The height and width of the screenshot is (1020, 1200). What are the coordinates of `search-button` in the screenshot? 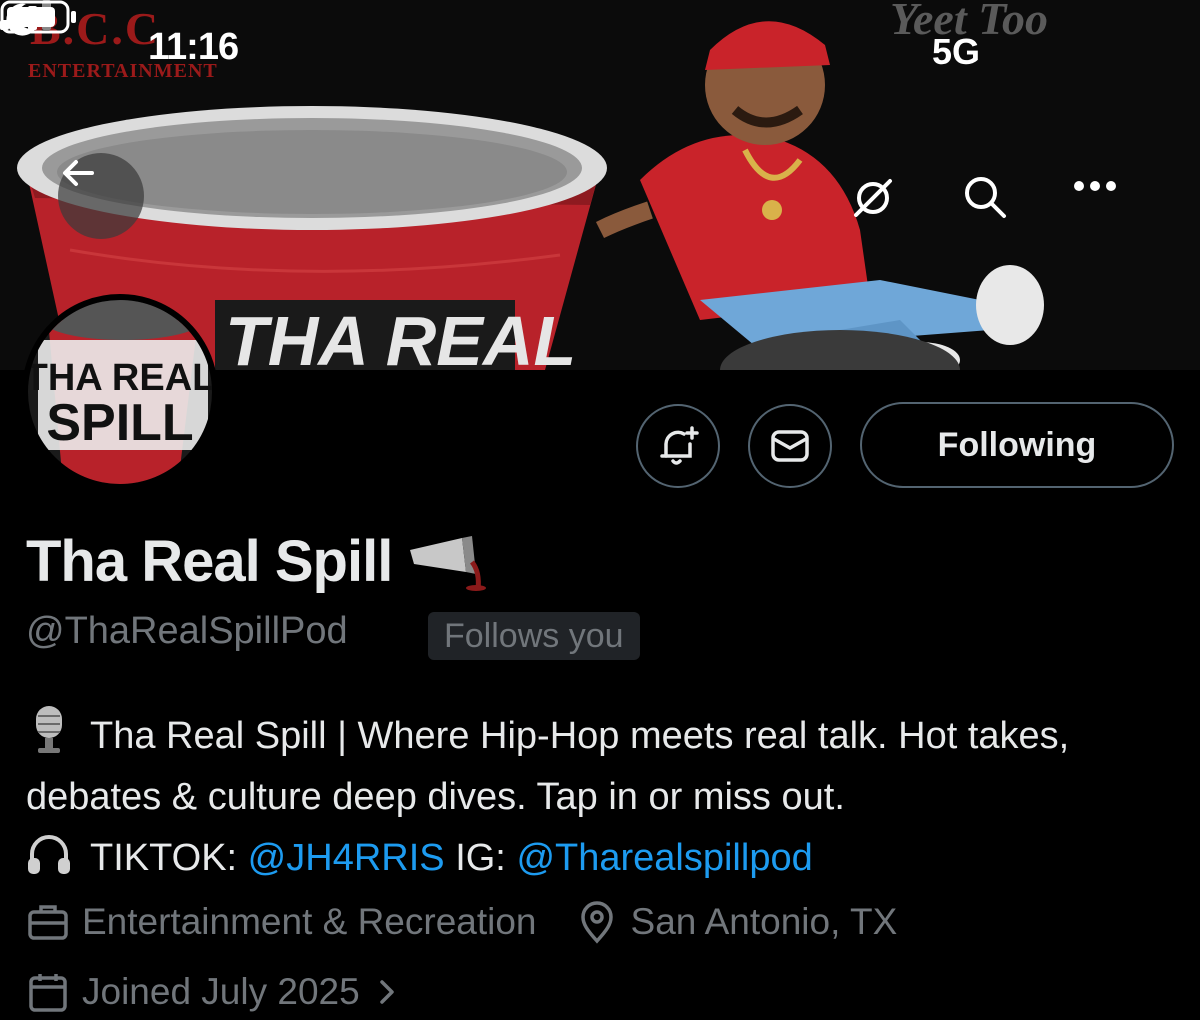 It's located at (988, 200).